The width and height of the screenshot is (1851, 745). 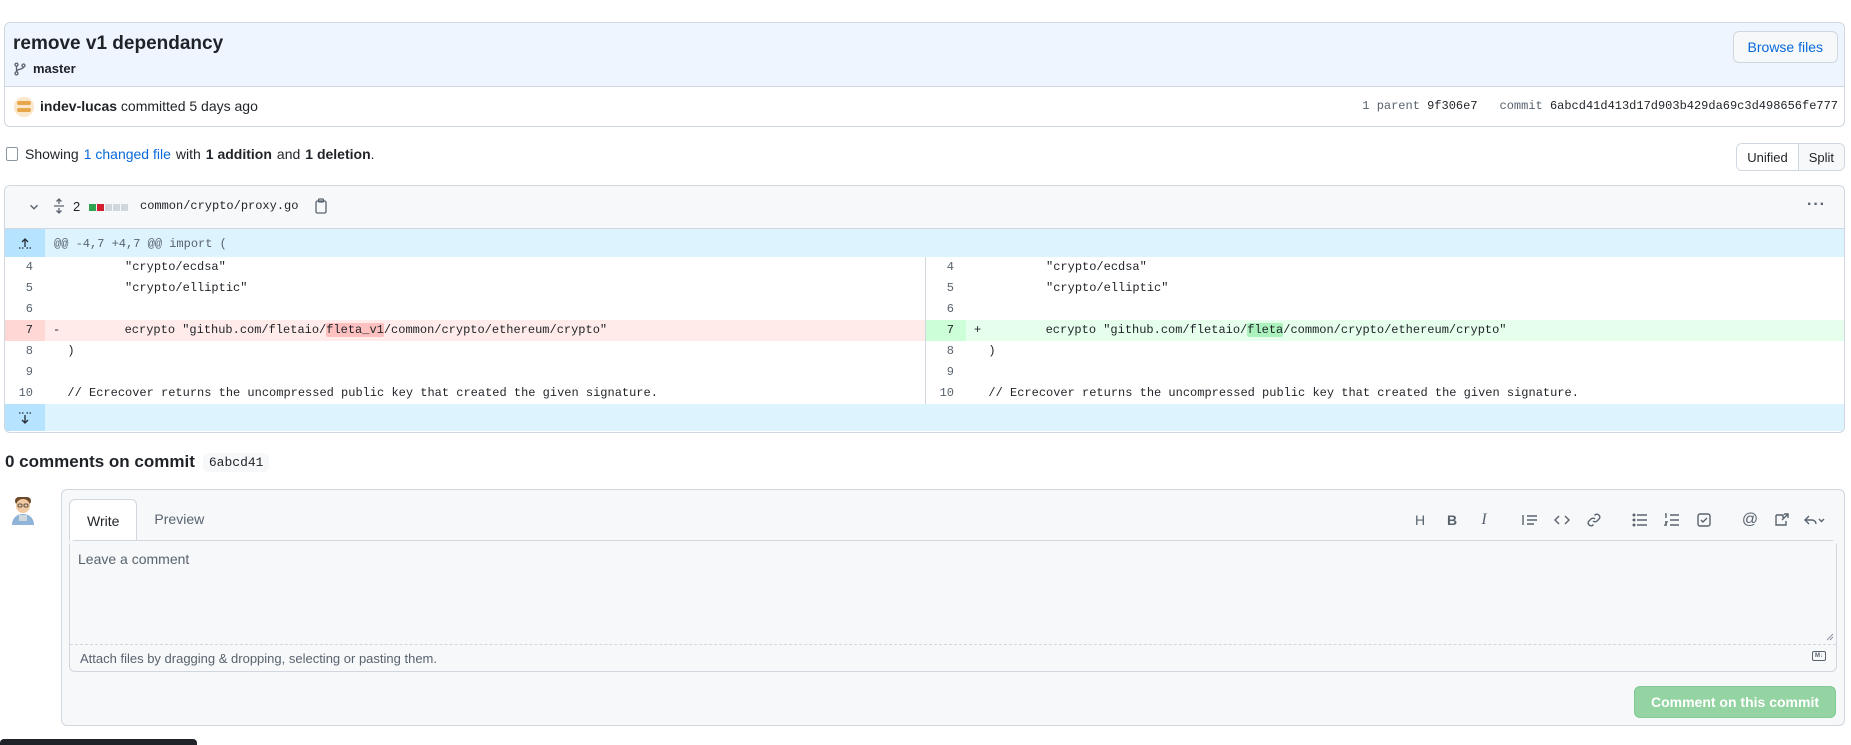 I want to click on code-line: "crypto/elliptic", so click(x=1405, y=288).